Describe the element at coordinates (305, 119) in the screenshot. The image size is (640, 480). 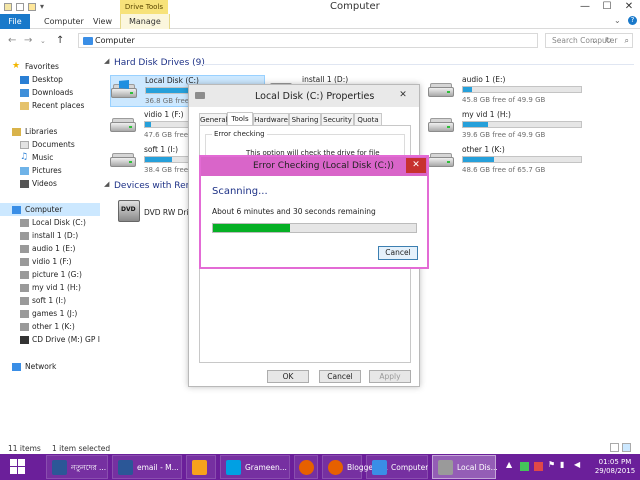
I see `tab-sharing: Sharing` at that location.